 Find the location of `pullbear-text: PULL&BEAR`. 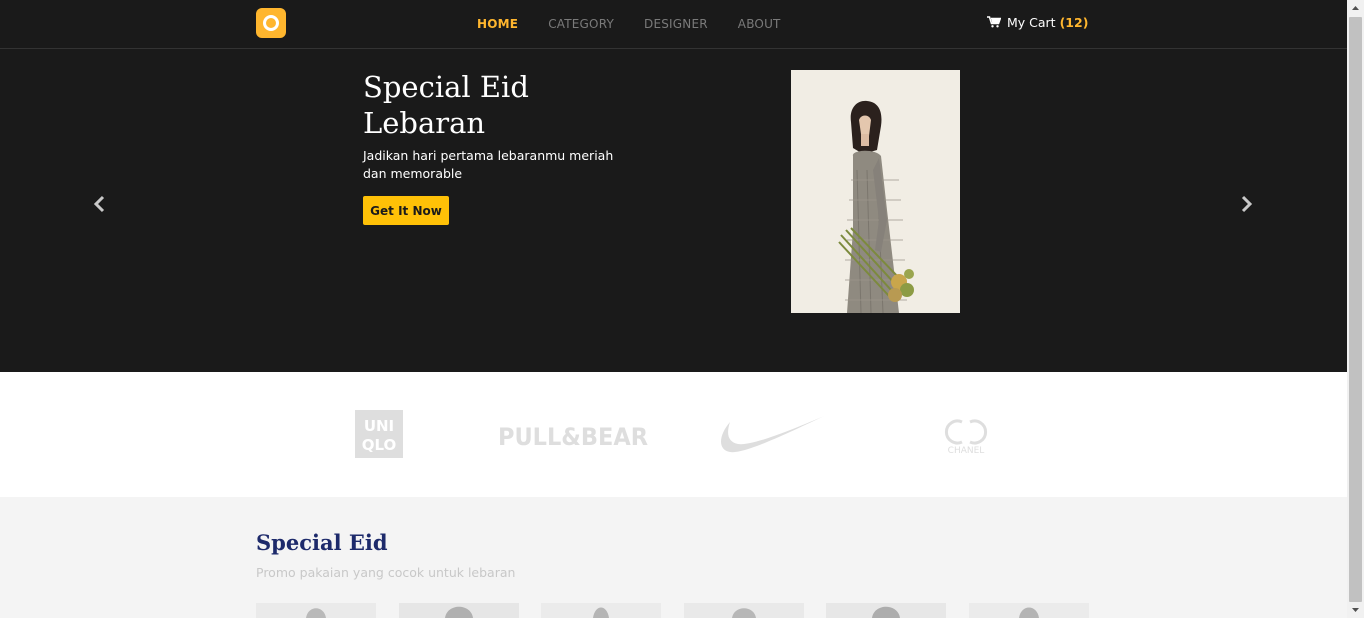

pullbear-text: PULL&BEAR is located at coordinates (573, 437).